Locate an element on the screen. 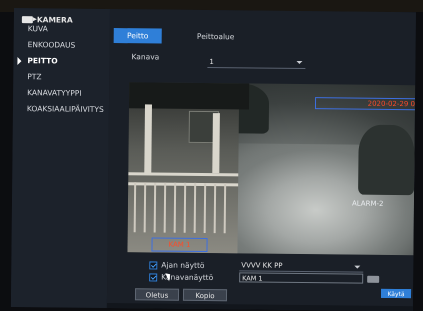 This screenshot has height=311, width=423. default-button: Oletus is located at coordinates (157, 294).